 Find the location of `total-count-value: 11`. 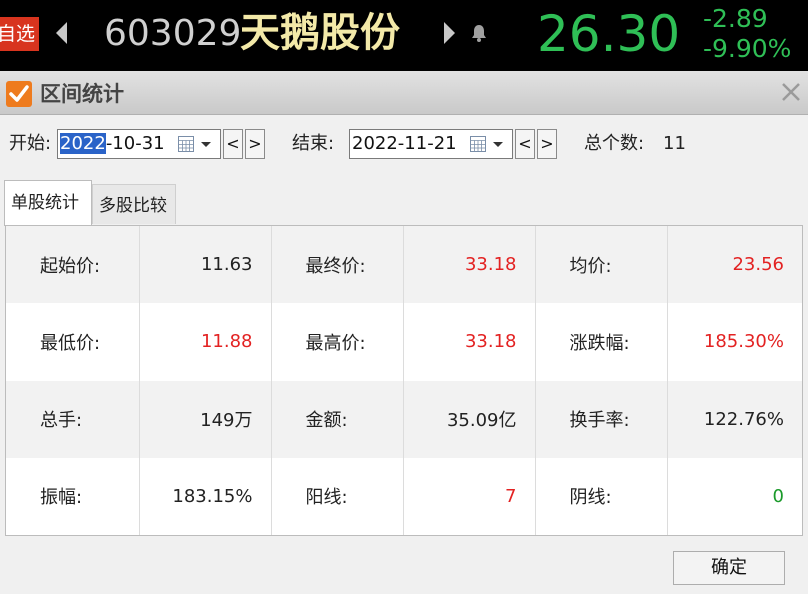

total-count-value: 11 is located at coordinates (674, 143).